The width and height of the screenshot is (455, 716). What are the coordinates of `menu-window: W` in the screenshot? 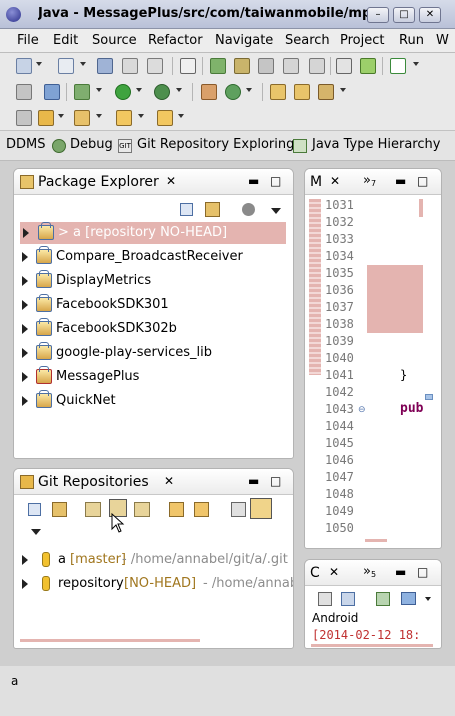 It's located at (442, 40).